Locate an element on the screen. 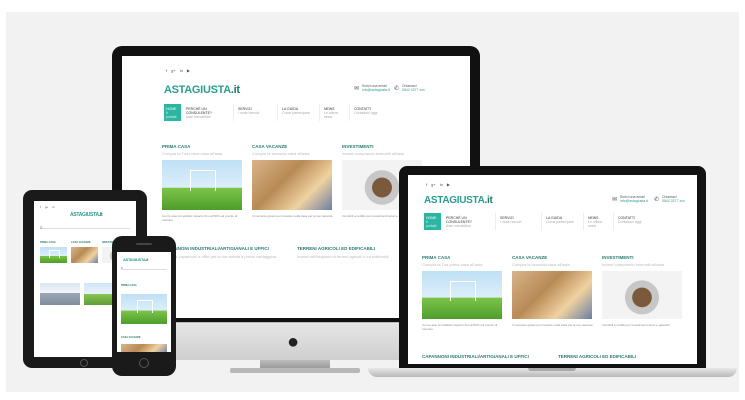  section-title: TERRENI AGRICOLI ED EDIFICABILI is located at coordinates (597, 356).